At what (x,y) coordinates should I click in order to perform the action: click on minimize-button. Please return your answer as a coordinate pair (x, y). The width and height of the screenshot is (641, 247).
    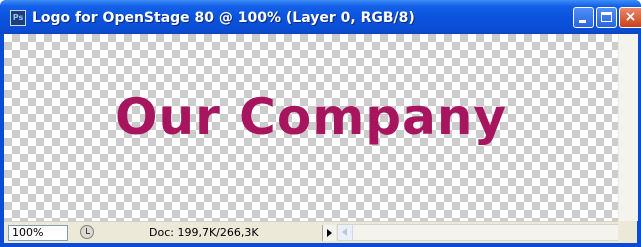
    Looking at the image, I should click on (583, 17).